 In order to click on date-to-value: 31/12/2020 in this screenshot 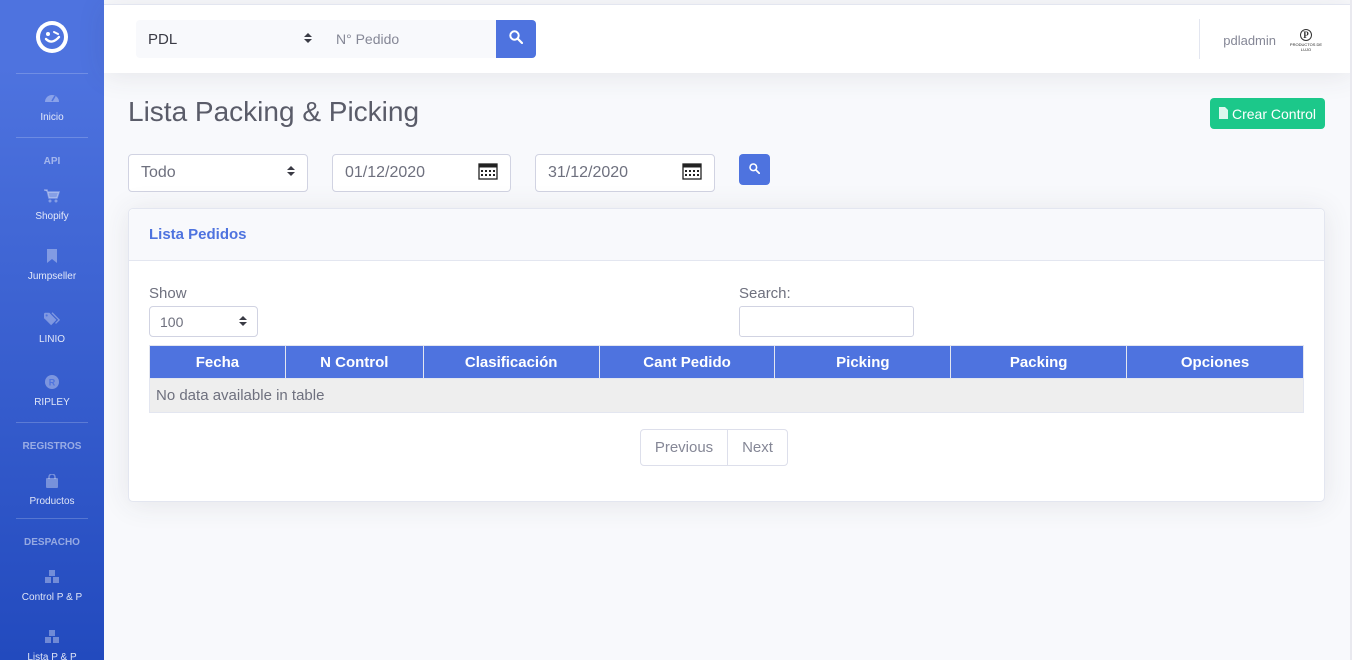, I will do `click(588, 172)`.